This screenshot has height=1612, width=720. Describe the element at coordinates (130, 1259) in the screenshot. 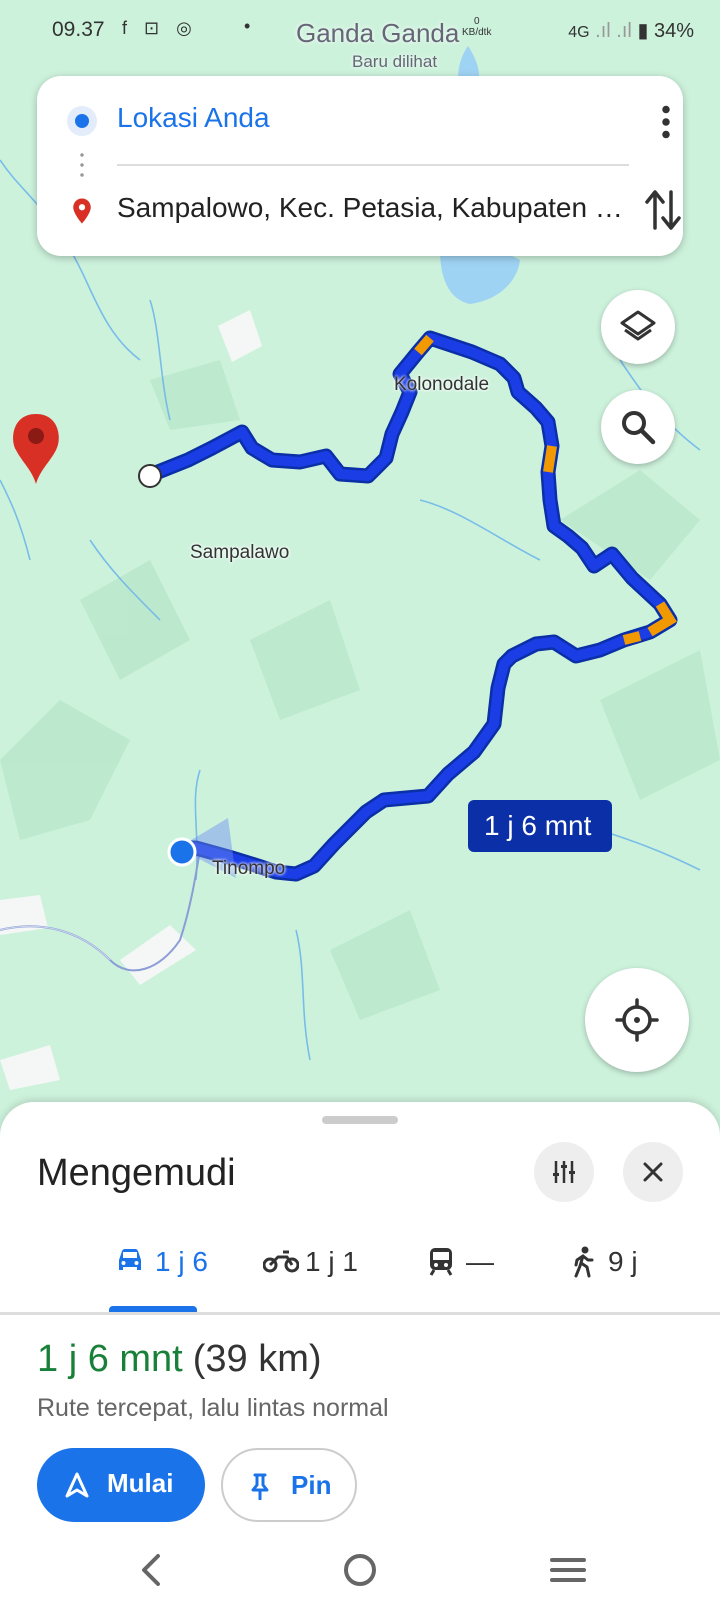

I see `car-icon` at that location.